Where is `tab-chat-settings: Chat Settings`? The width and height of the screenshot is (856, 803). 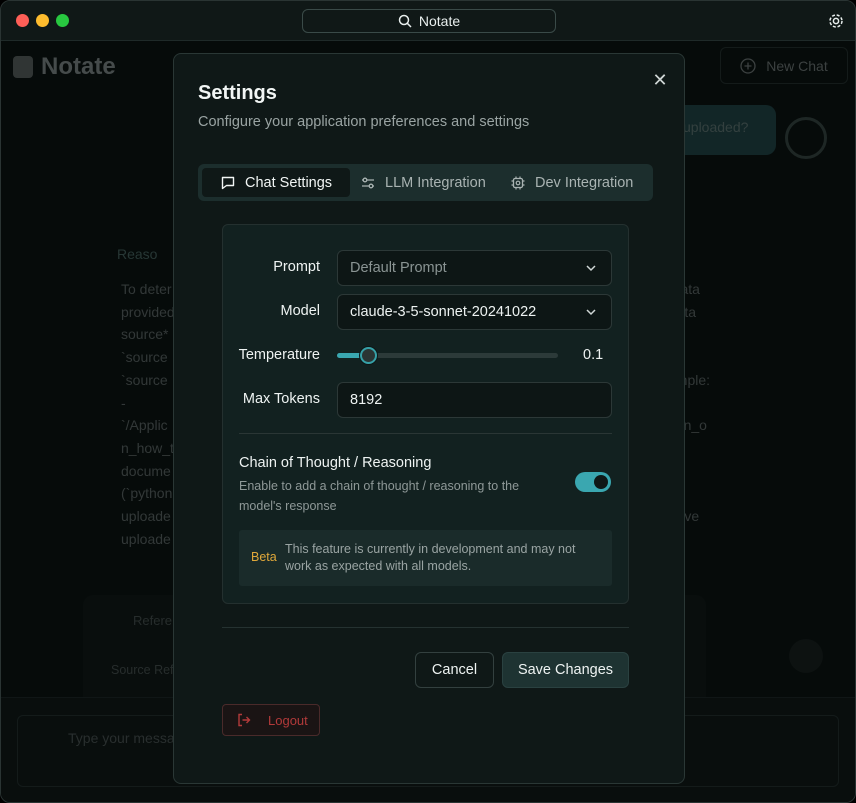
tab-chat-settings: Chat Settings is located at coordinates (276, 182).